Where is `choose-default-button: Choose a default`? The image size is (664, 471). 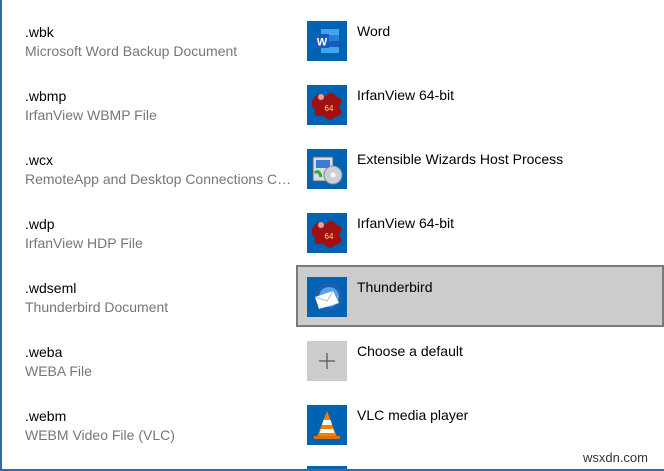 choose-default-button: Choose a default is located at coordinates (480, 369).